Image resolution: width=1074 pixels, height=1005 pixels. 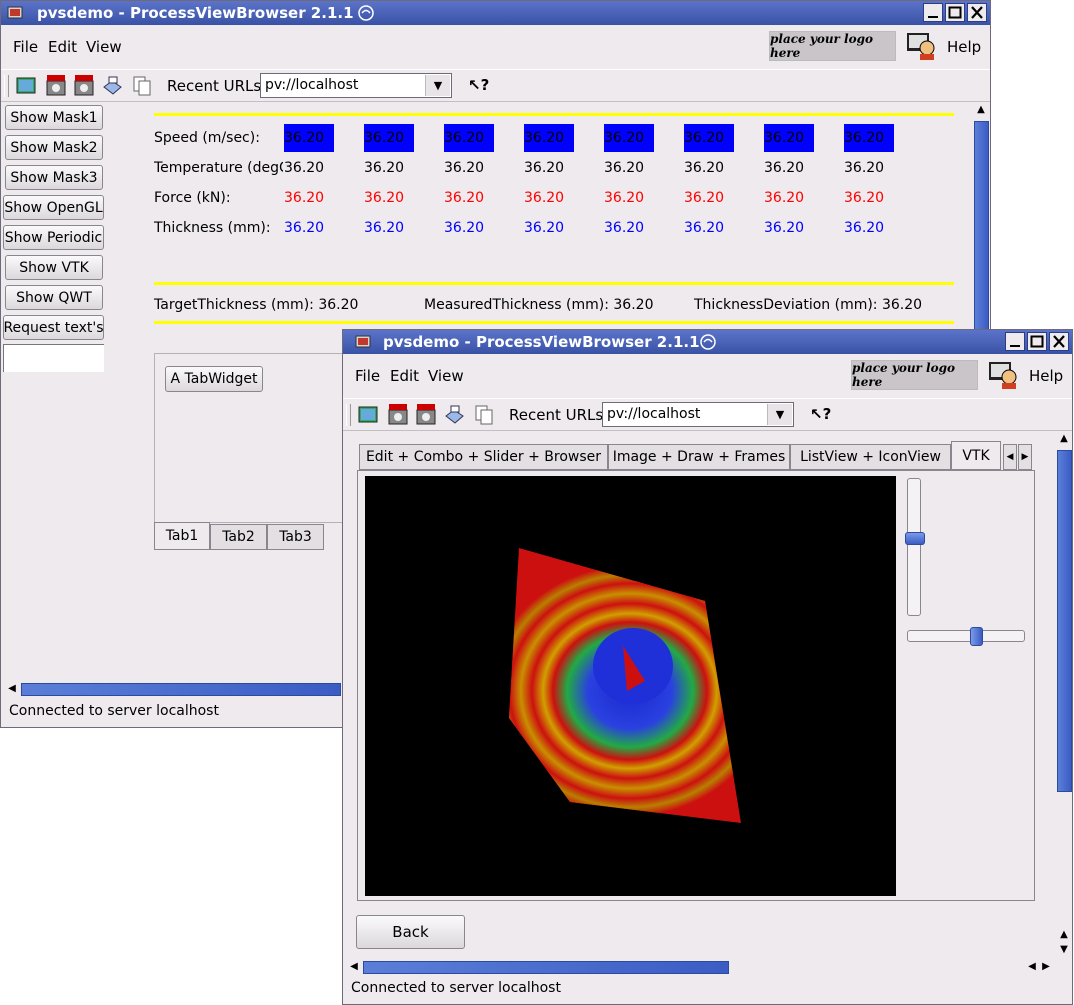 I want to click on show-mask1-button: Show Mask1, so click(x=54, y=117).